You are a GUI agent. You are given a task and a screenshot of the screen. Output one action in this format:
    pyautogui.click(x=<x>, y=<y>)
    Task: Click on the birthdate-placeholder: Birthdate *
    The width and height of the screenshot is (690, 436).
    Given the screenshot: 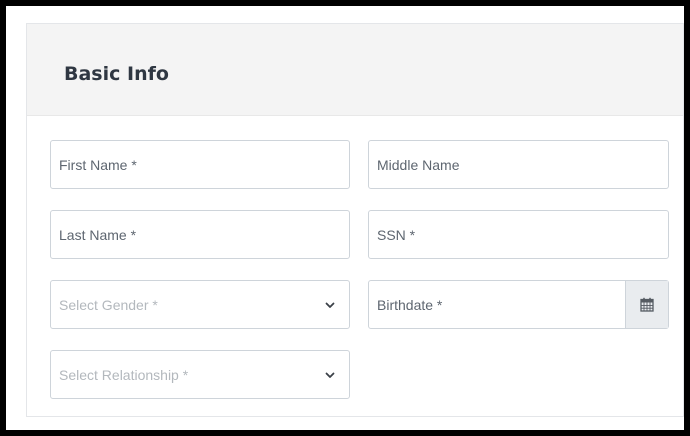 What is the action you would take?
    pyautogui.click(x=410, y=304)
    